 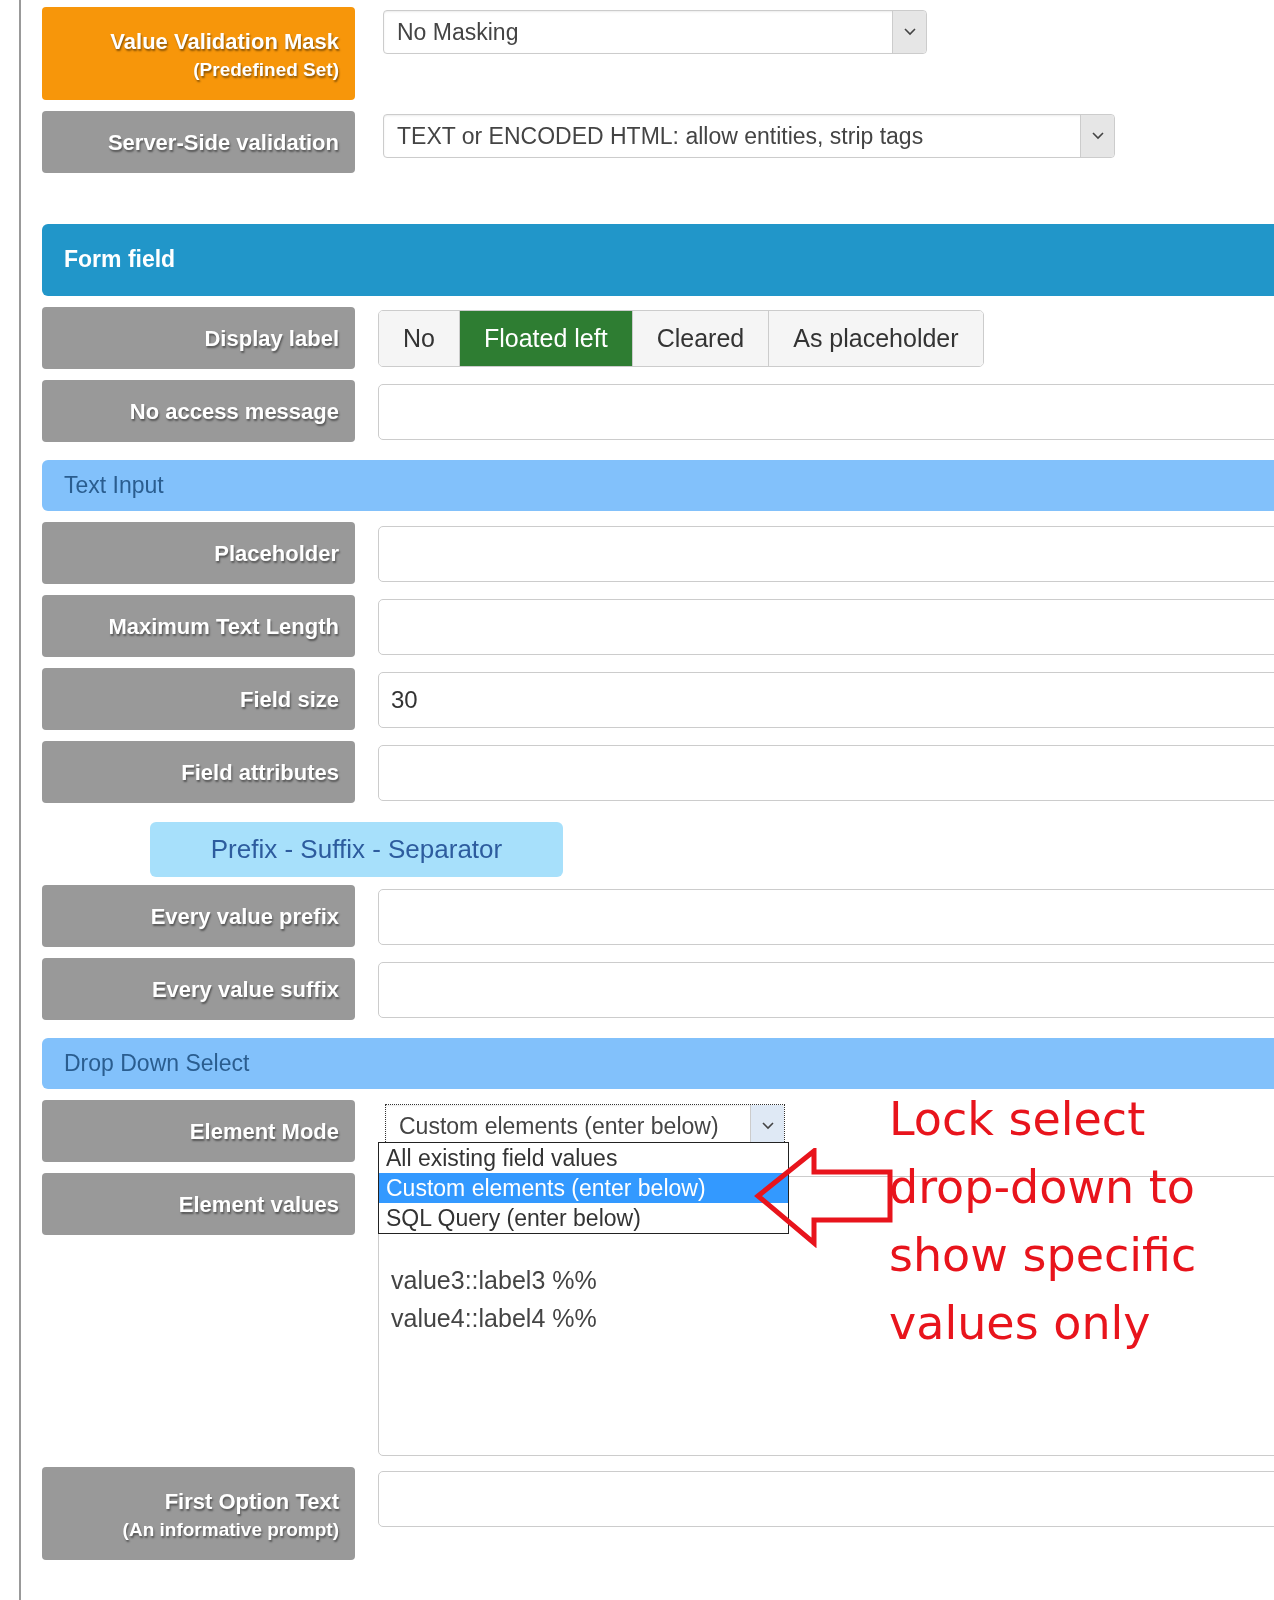 I want to click on field-label: Every value prefix, so click(x=198, y=915).